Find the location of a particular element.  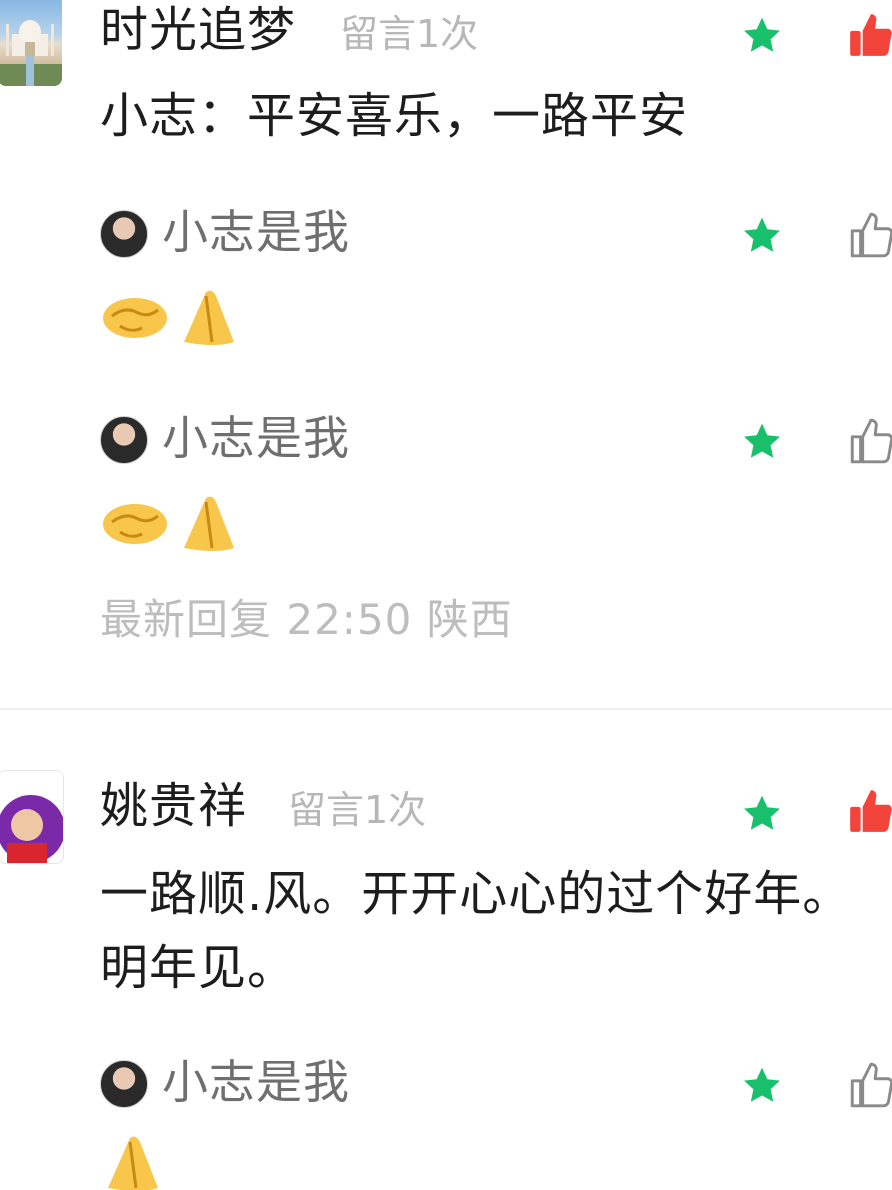

divider is located at coordinates (446, 709).